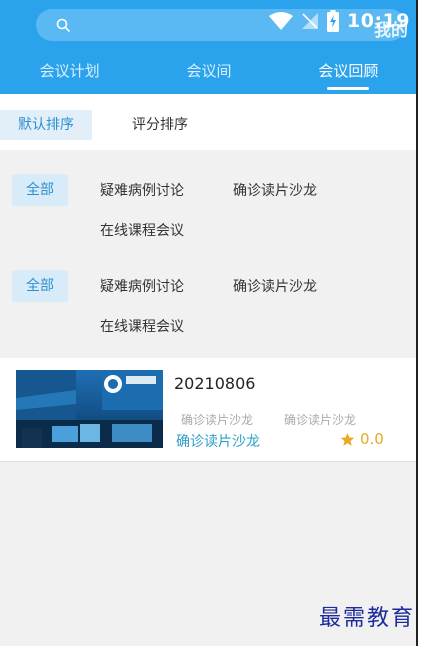 The height and width of the screenshot is (646, 425). I want to click on filter-group-2: 全部 疑难病例讨论 确诊读片沙龙 在线课程会议, so click(208, 304).